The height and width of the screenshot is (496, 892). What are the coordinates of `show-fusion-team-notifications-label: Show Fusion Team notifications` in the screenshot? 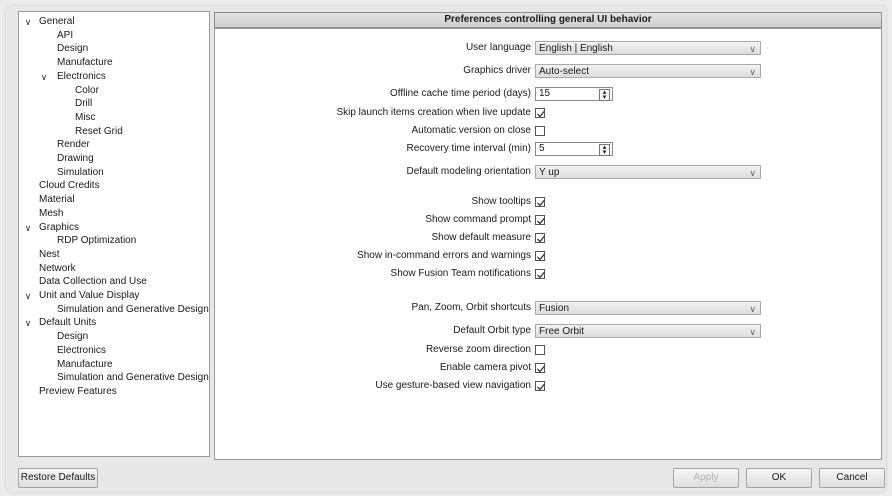 It's located at (460, 273).